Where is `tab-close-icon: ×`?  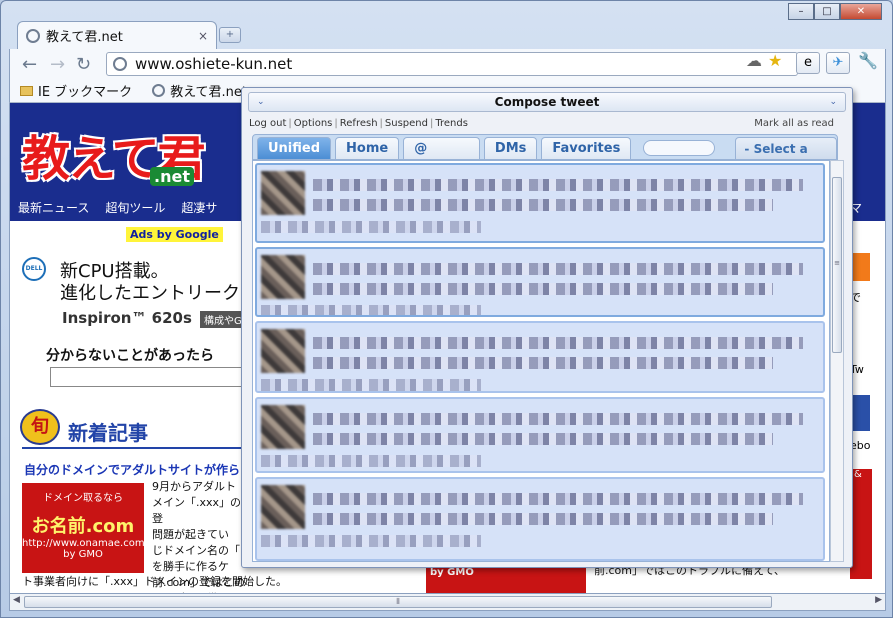
tab-close-icon: × is located at coordinates (203, 36).